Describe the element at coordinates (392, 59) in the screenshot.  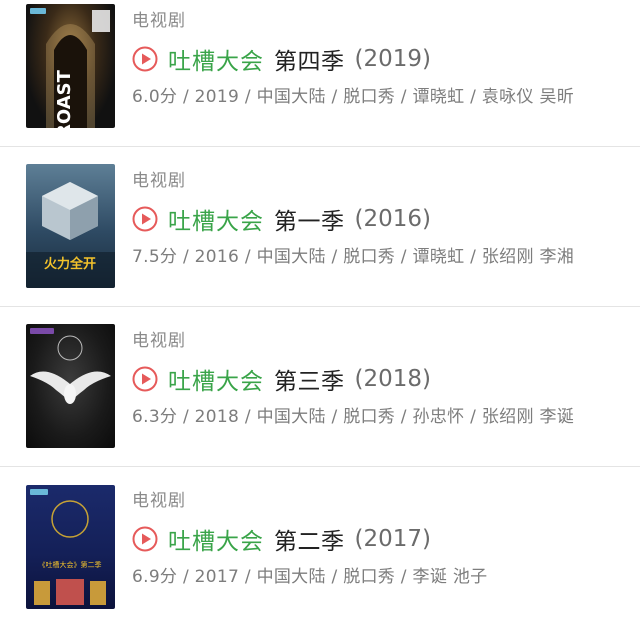
I see `title-year: (2019)` at that location.